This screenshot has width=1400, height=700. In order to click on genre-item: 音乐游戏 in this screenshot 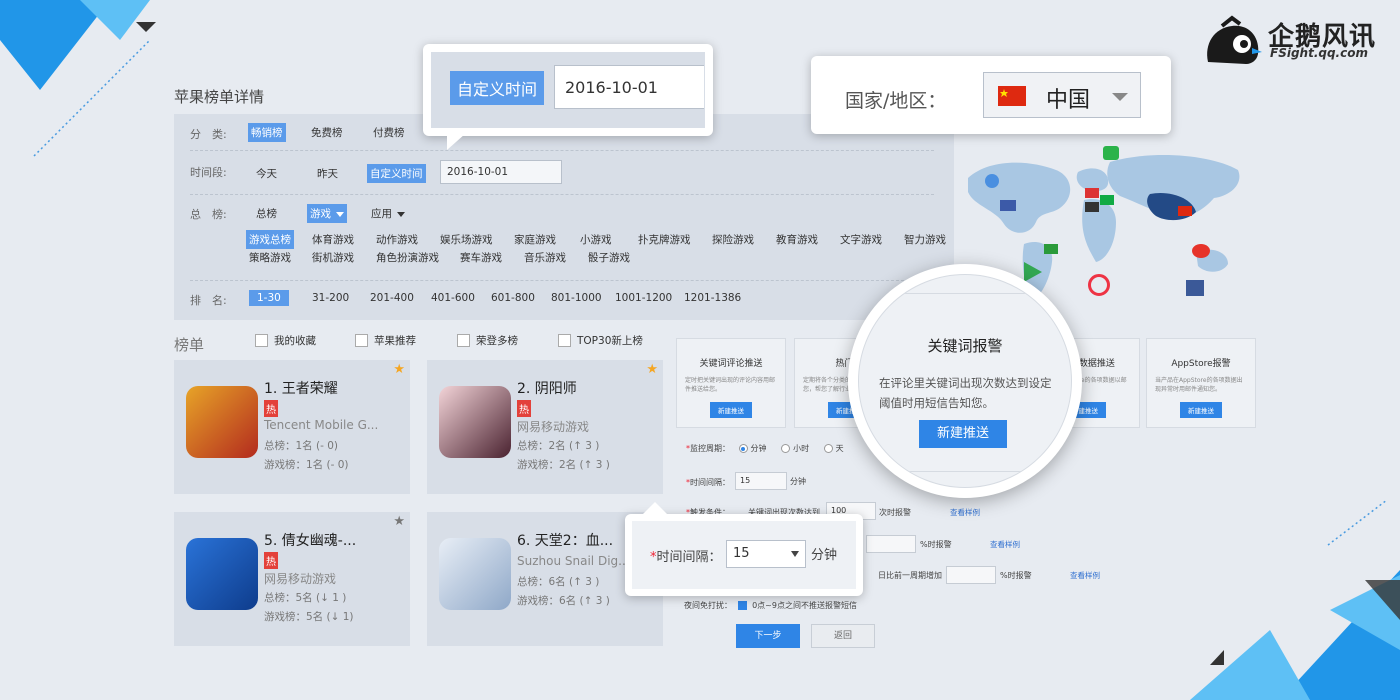, I will do `click(545, 257)`.